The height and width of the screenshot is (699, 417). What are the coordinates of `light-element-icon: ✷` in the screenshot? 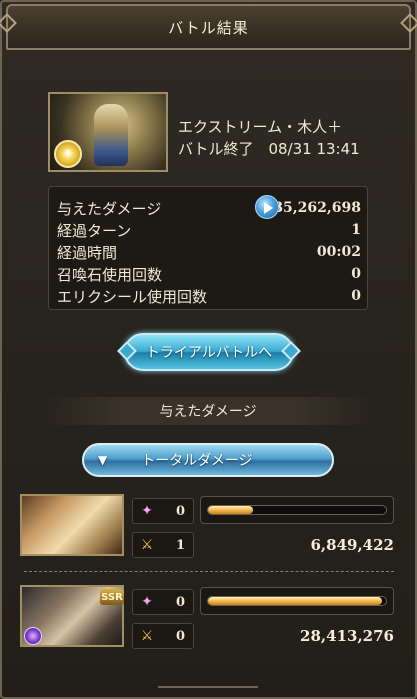 It's located at (68, 154).